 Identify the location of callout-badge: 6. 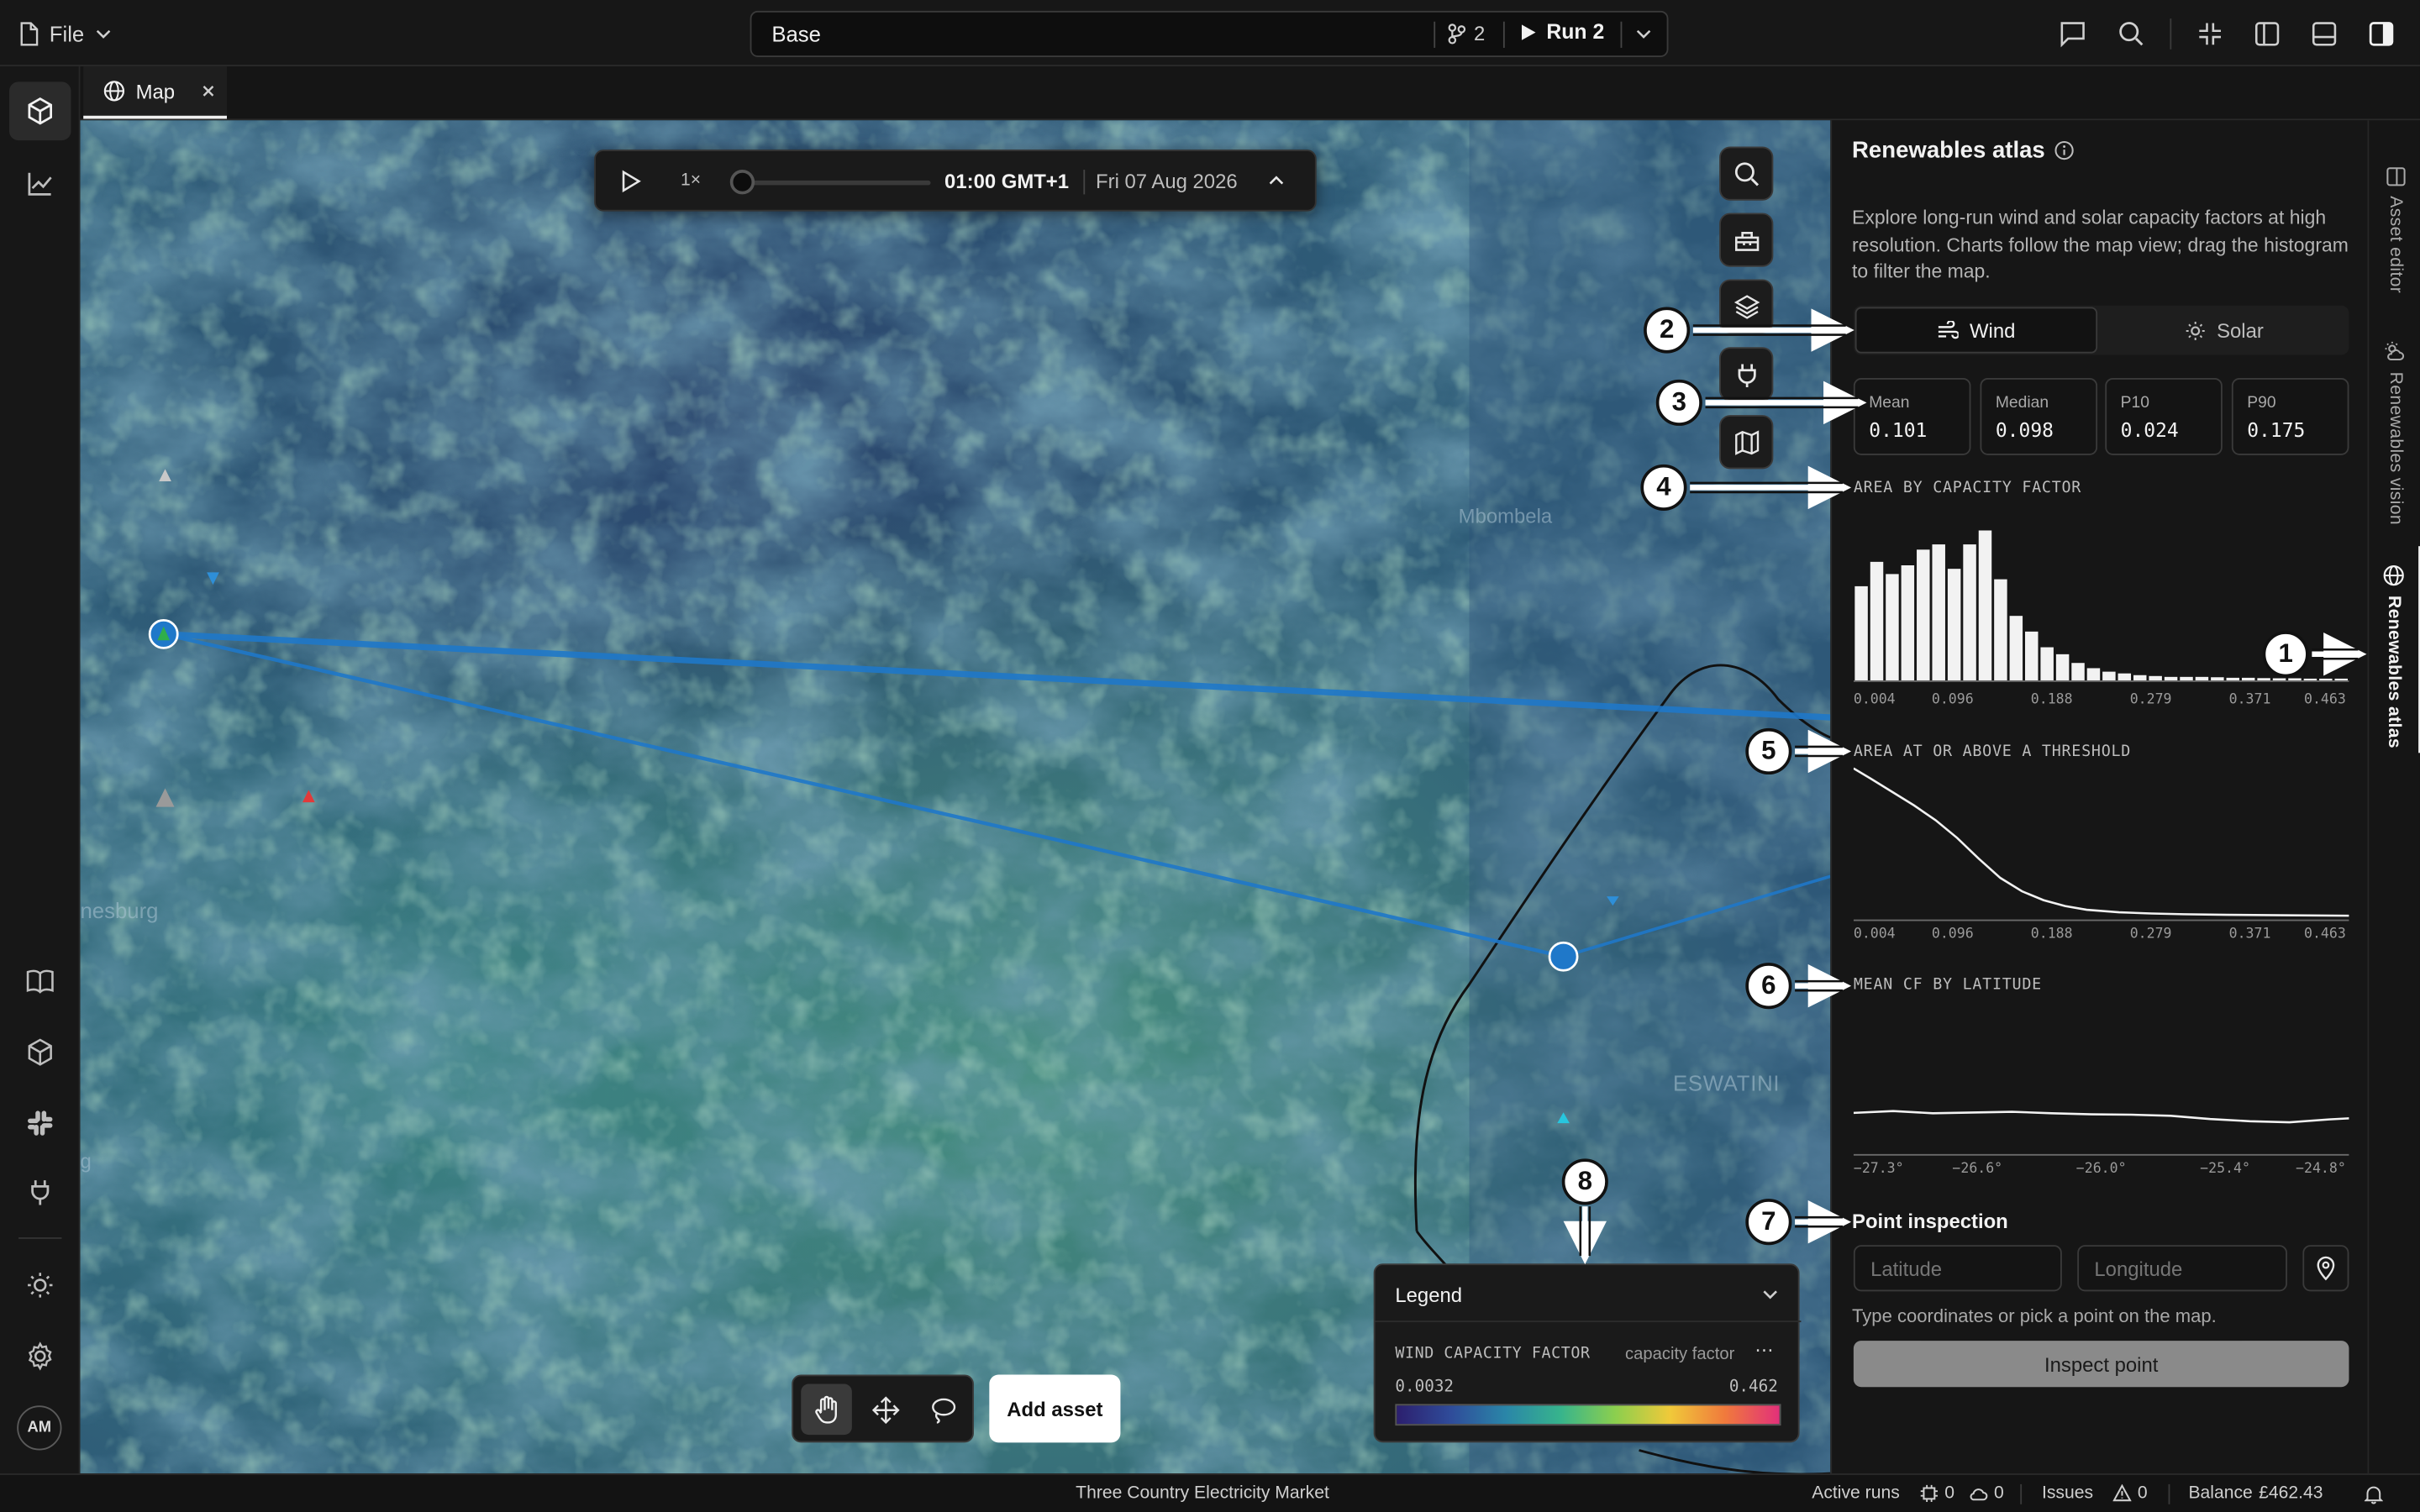
(1768, 986).